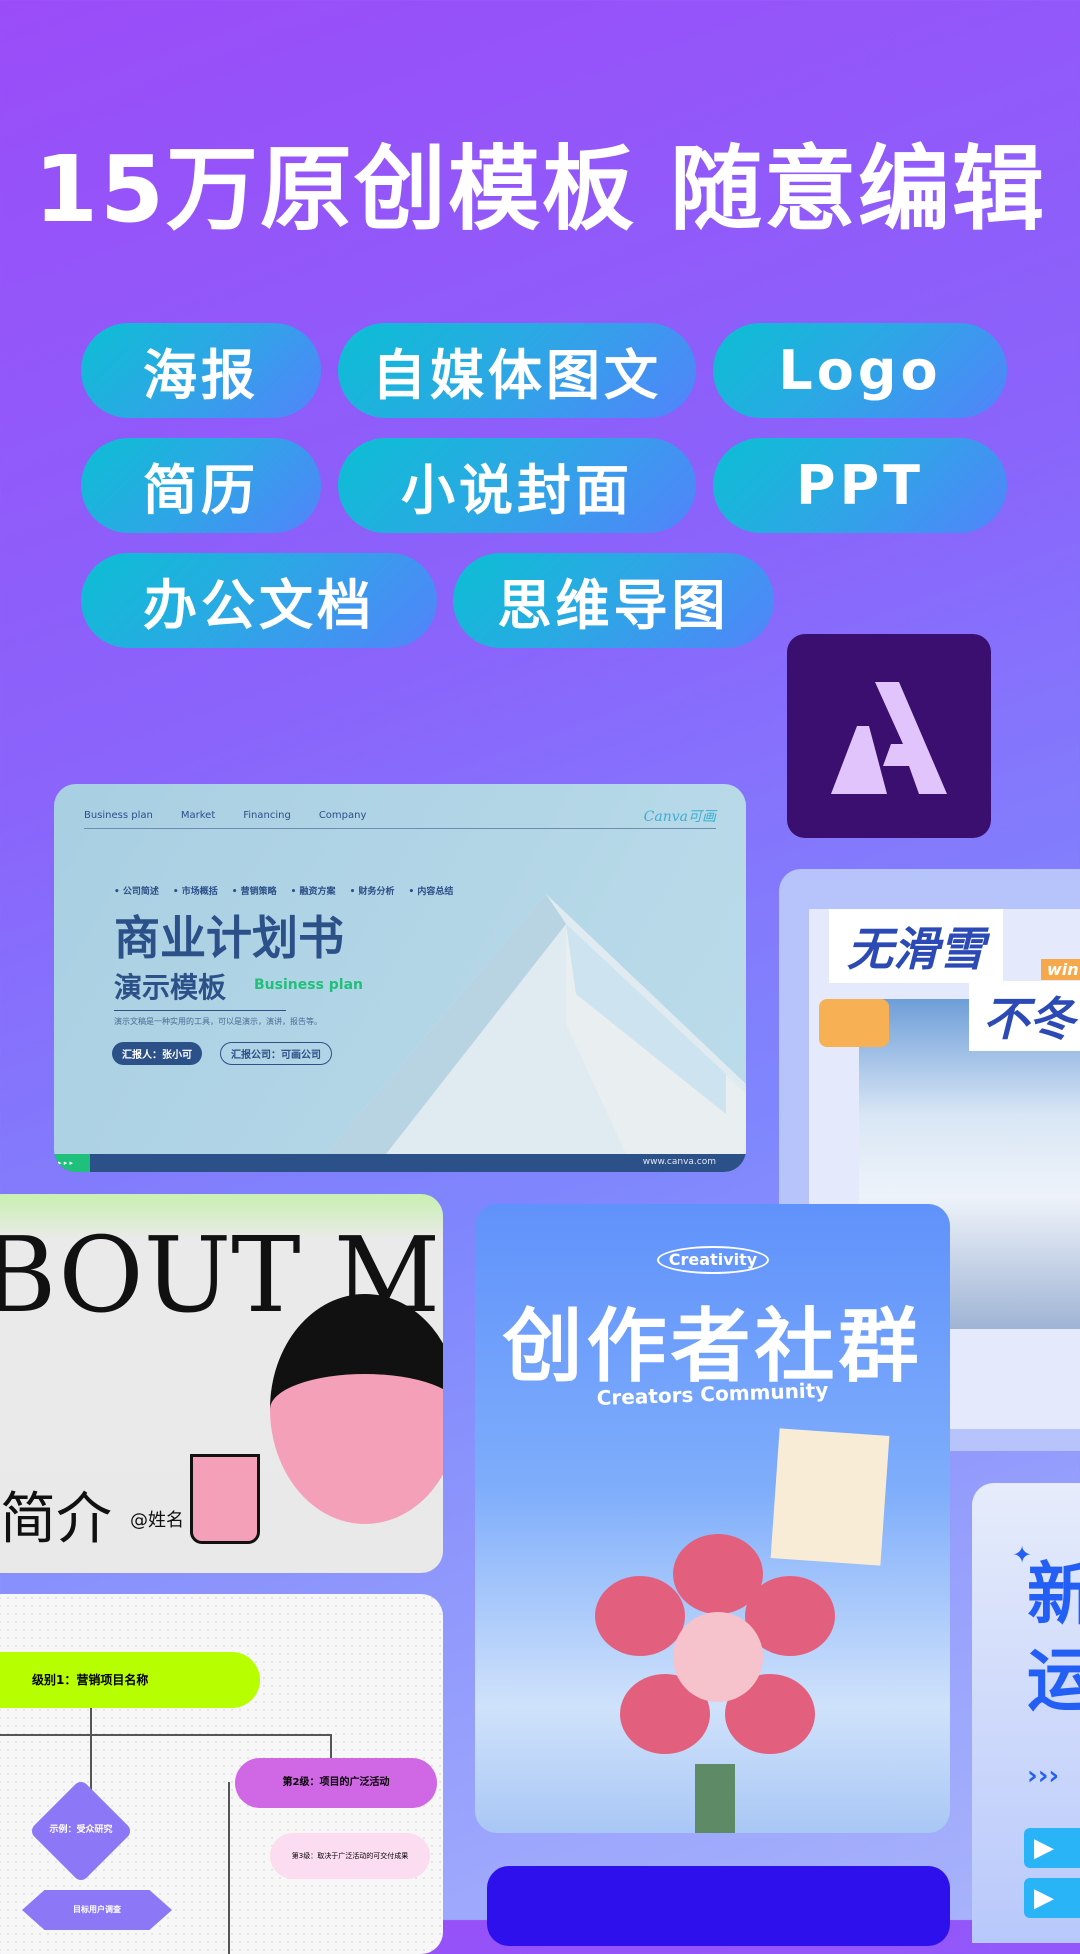  What do you see at coordinates (136, 892) in the screenshot?
I see `bullet: • 公司简述` at bounding box center [136, 892].